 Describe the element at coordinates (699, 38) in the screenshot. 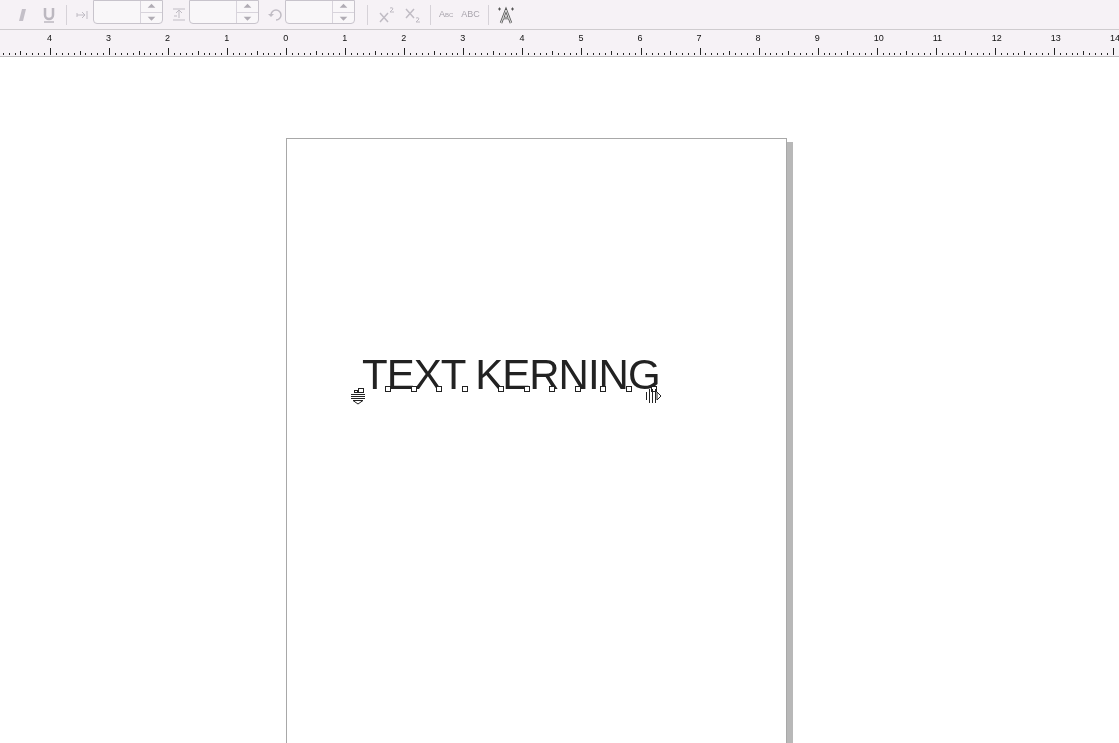

I see `ruler-label: 7` at that location.